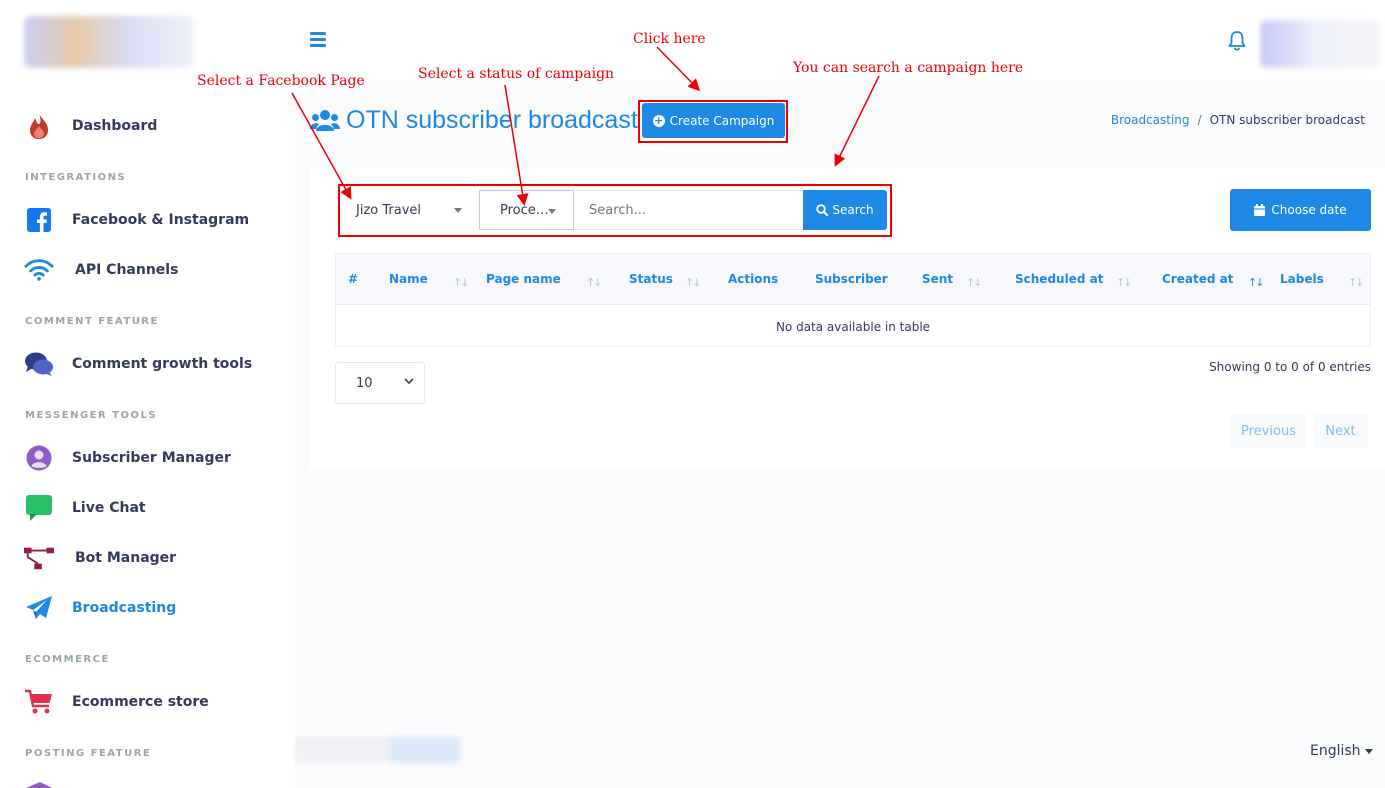 Image resolution: width=1385 pixels, height=788 pixels. Describe the element at coordinates (380, 383) in the screenshot. I see `page-length-select: 10` at that location.